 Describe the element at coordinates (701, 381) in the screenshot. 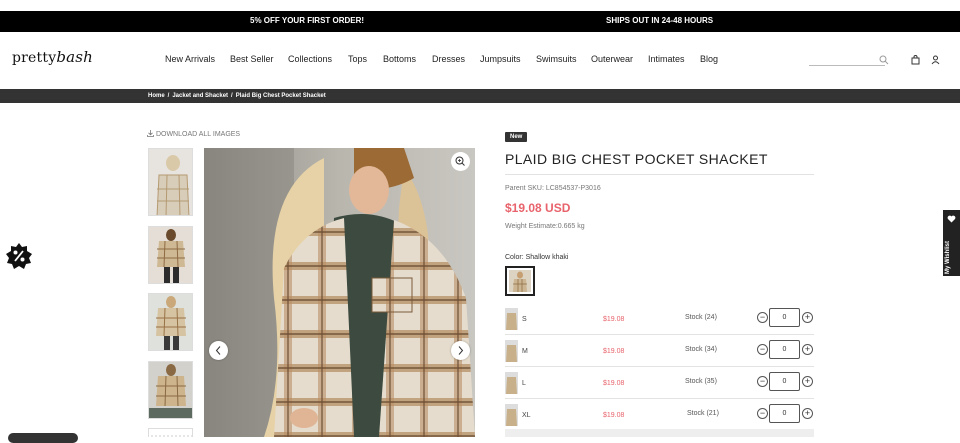

I see `variant-stock: Stock (35)` at that location.